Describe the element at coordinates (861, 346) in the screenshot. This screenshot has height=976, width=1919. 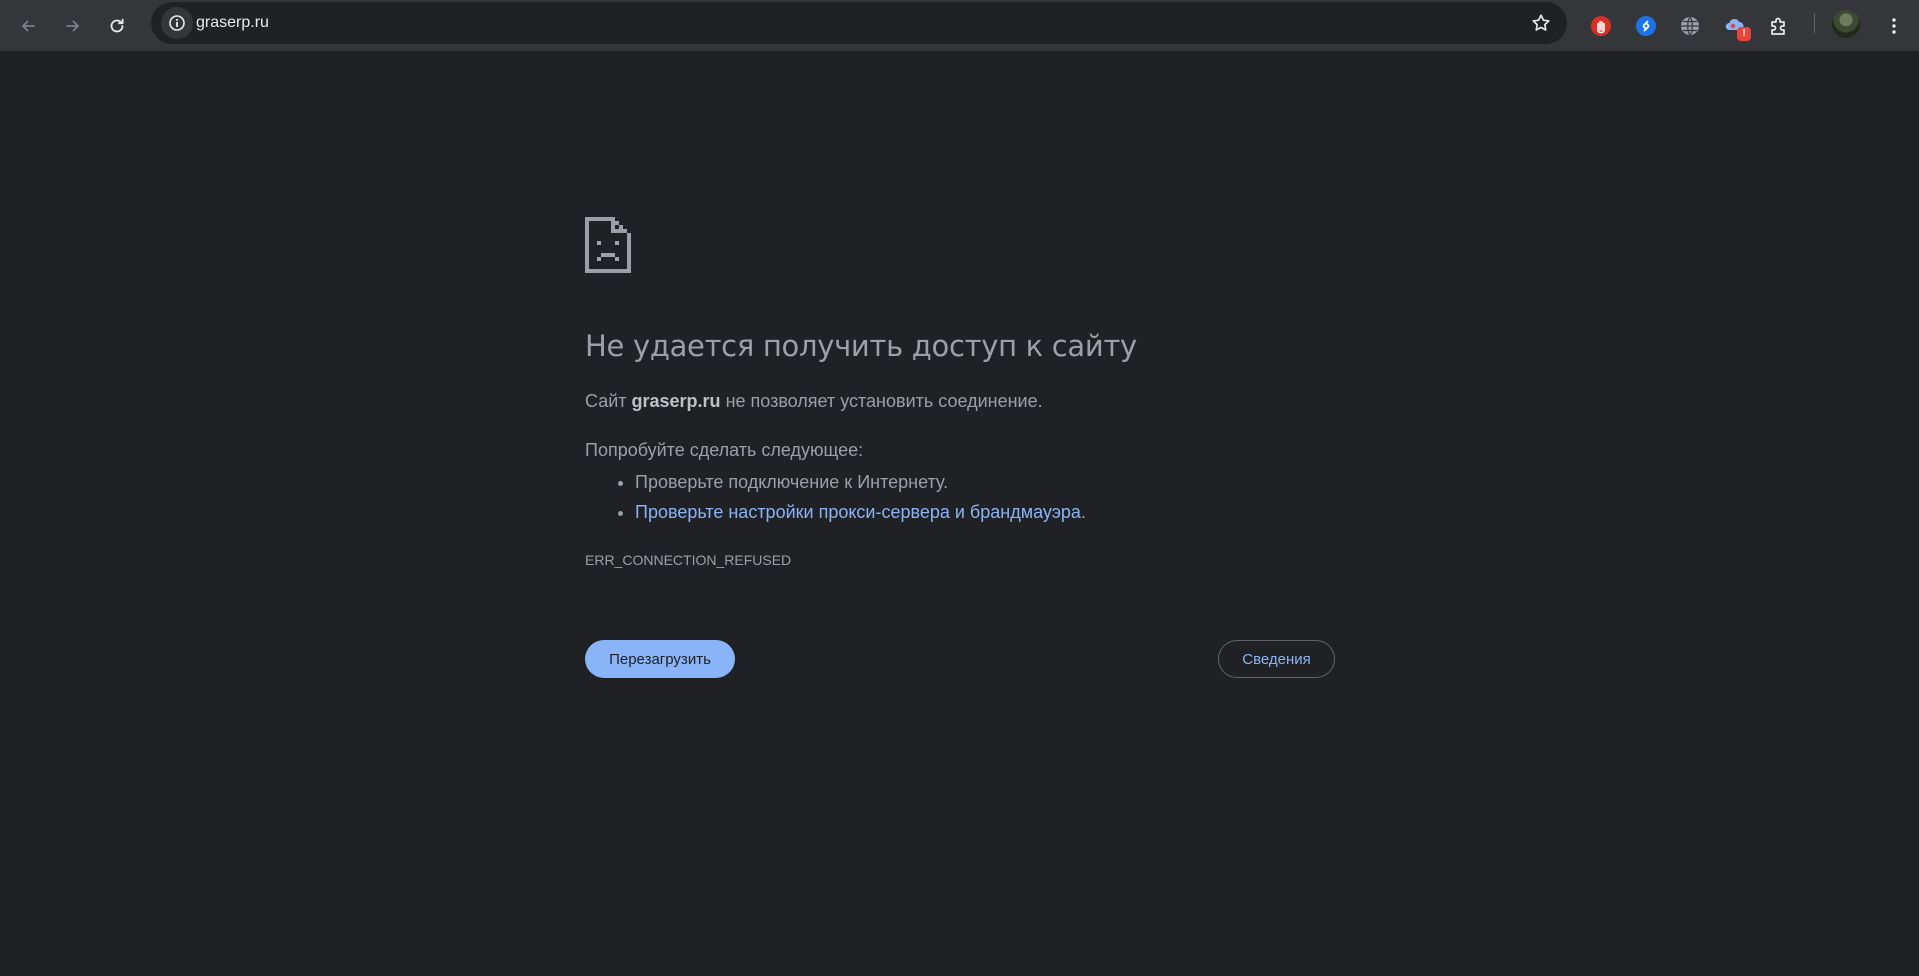
I see `error-heading: Не удается получить доступ к сайту` at that location.